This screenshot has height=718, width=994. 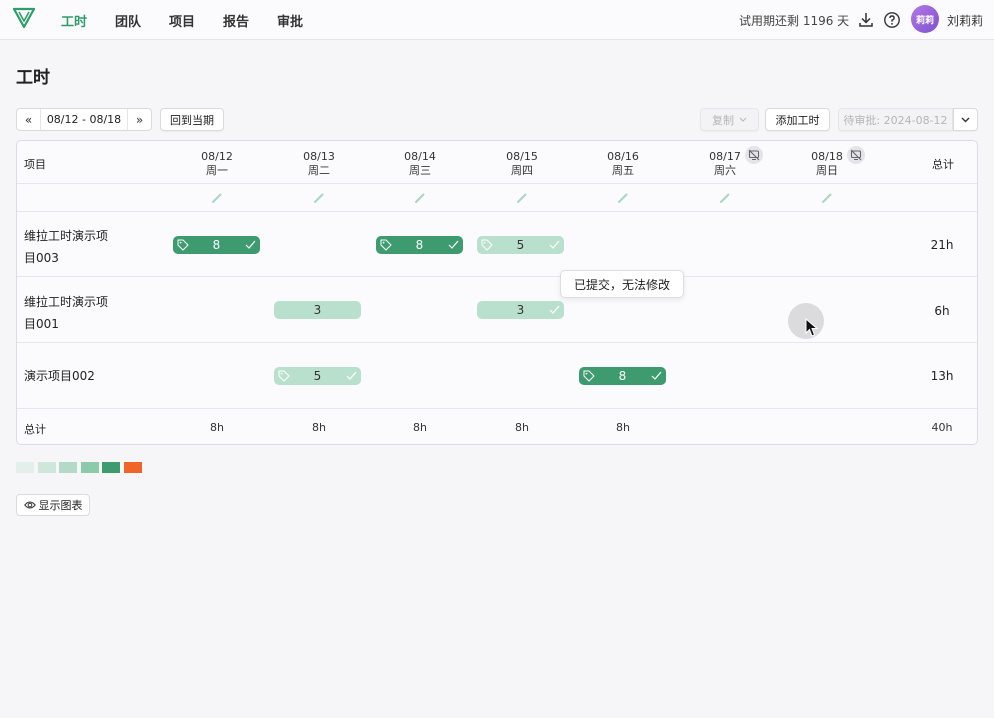 What do you see at coordinates (892, 20) in the screenshot?
I see `help-icon` at bounding box center [892, 20].